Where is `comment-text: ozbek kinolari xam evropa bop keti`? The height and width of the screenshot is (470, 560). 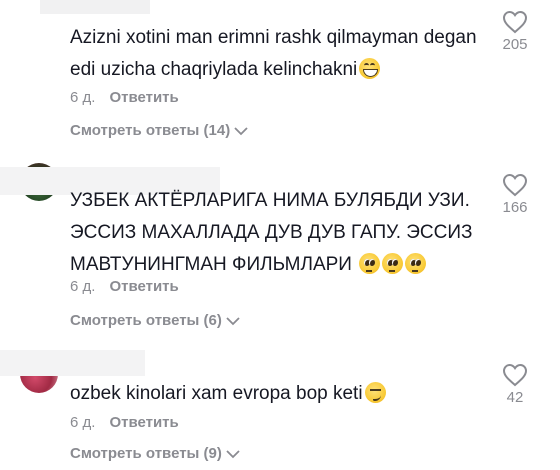 comment-text: ozbek kinolari xam evropa bop keti is located at coordinates (280, 394).